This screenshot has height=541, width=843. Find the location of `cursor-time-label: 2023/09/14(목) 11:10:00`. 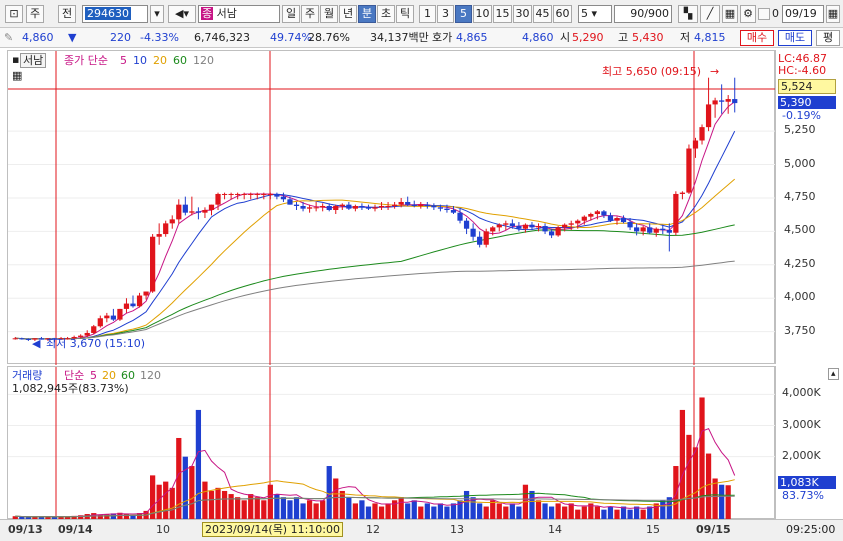

cursor-time-label: 2023/09/14(목) 11:10:00 is located at coordinates (273, 529).